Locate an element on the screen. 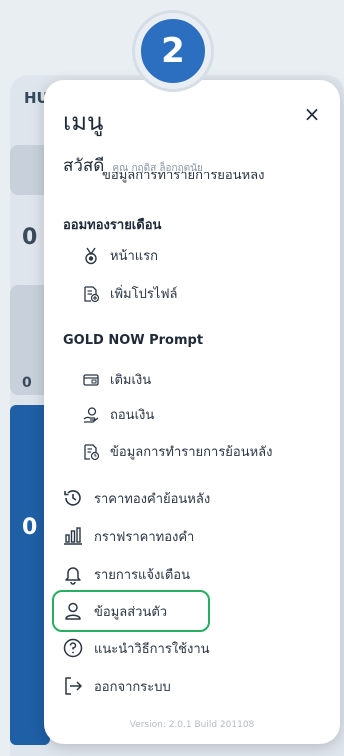 The width and height of the screenshot is (344, 756). menu-item-gold-price-chart: กราฟราคาทองคำ is located at coordinates (128, 536).